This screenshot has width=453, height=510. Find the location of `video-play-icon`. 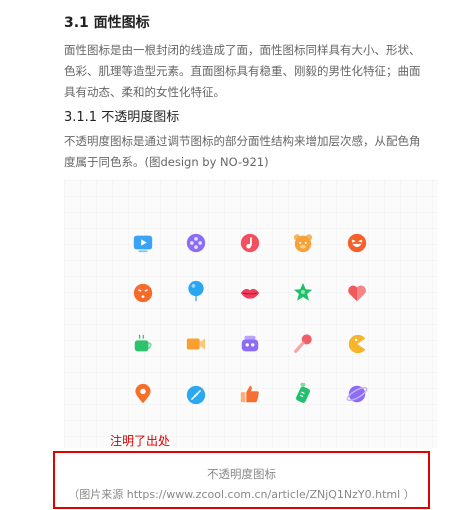

video-play-icon is located at coordinates (143, 244).